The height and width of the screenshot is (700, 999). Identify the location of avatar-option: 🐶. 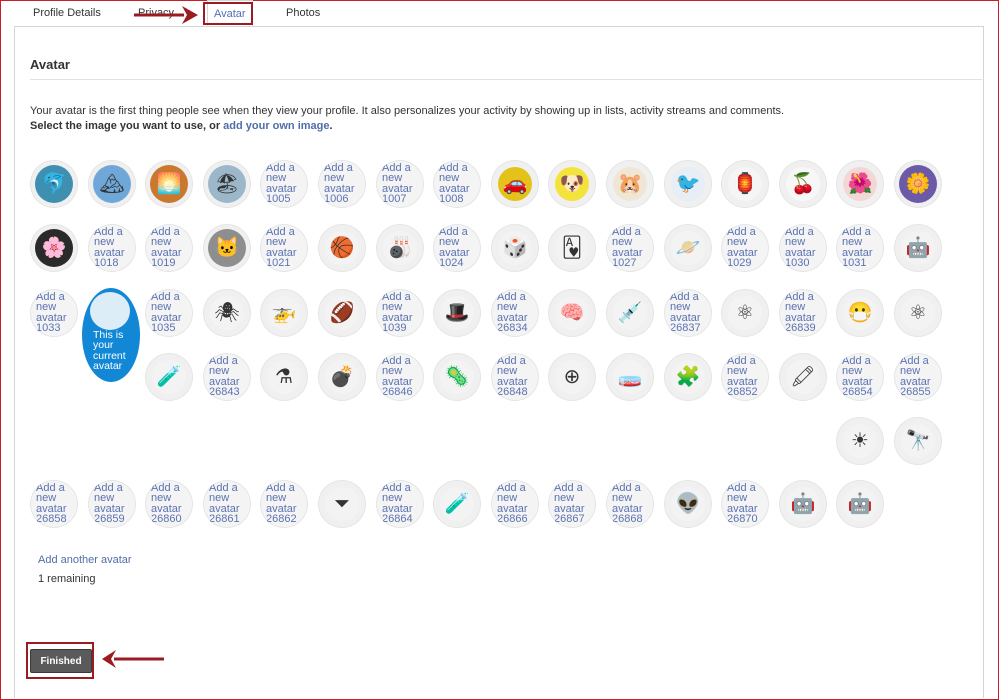
(572, 184).